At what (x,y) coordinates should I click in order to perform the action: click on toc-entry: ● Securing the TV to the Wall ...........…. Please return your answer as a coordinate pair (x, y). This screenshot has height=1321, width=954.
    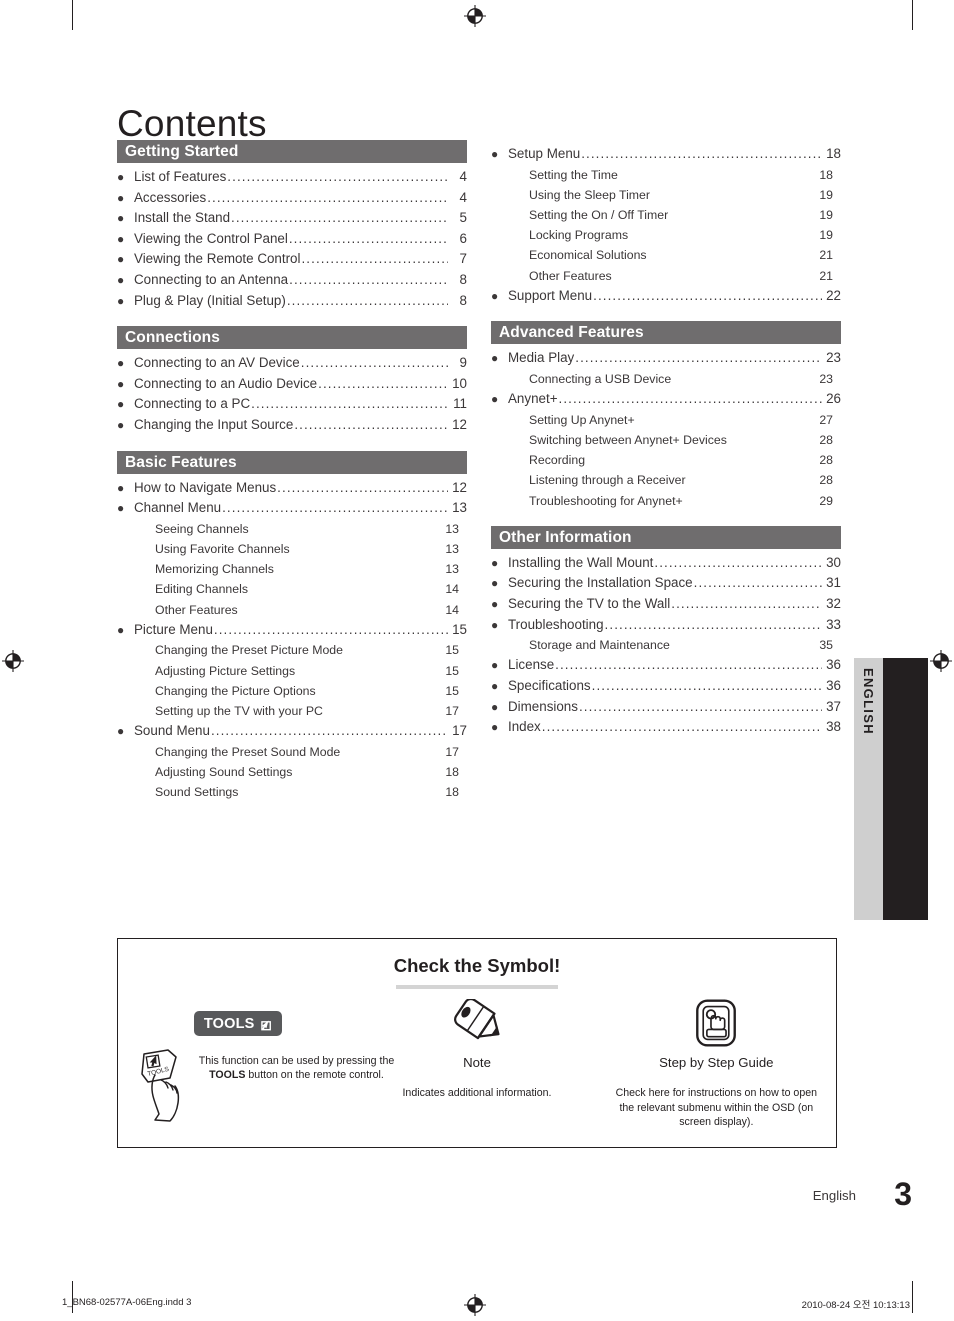
    Looking at the image, I should click on (666, 604).